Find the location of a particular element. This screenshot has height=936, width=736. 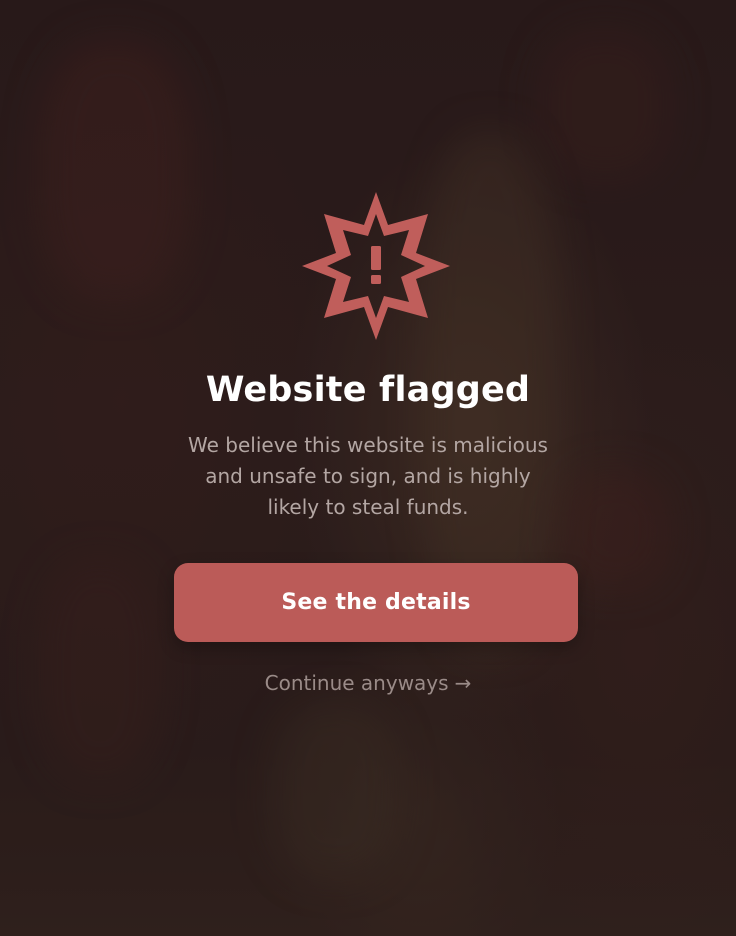

see-details-button: See the details is located at coordinates (376, 602).